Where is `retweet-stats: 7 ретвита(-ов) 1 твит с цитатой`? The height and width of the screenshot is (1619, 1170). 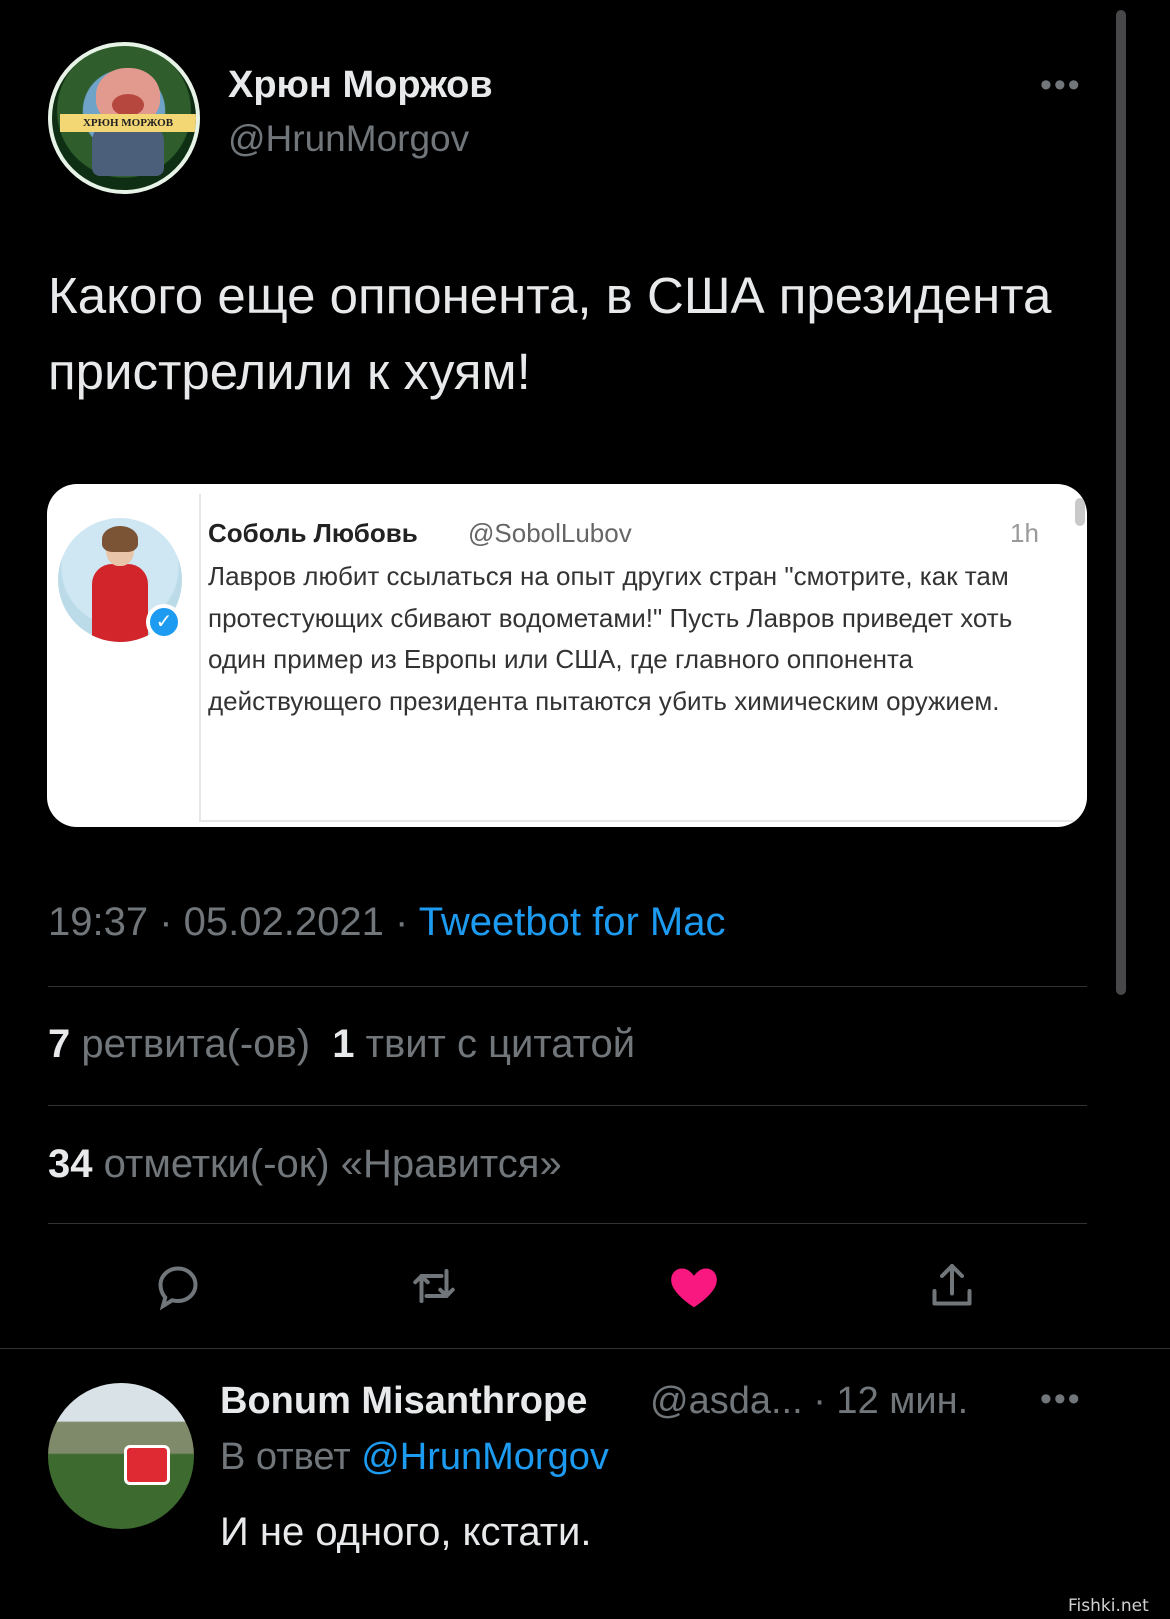
retweet-stats: 7 ретвита(-ов) 1 твит с цитатой is located at coordinates (341, 1044).